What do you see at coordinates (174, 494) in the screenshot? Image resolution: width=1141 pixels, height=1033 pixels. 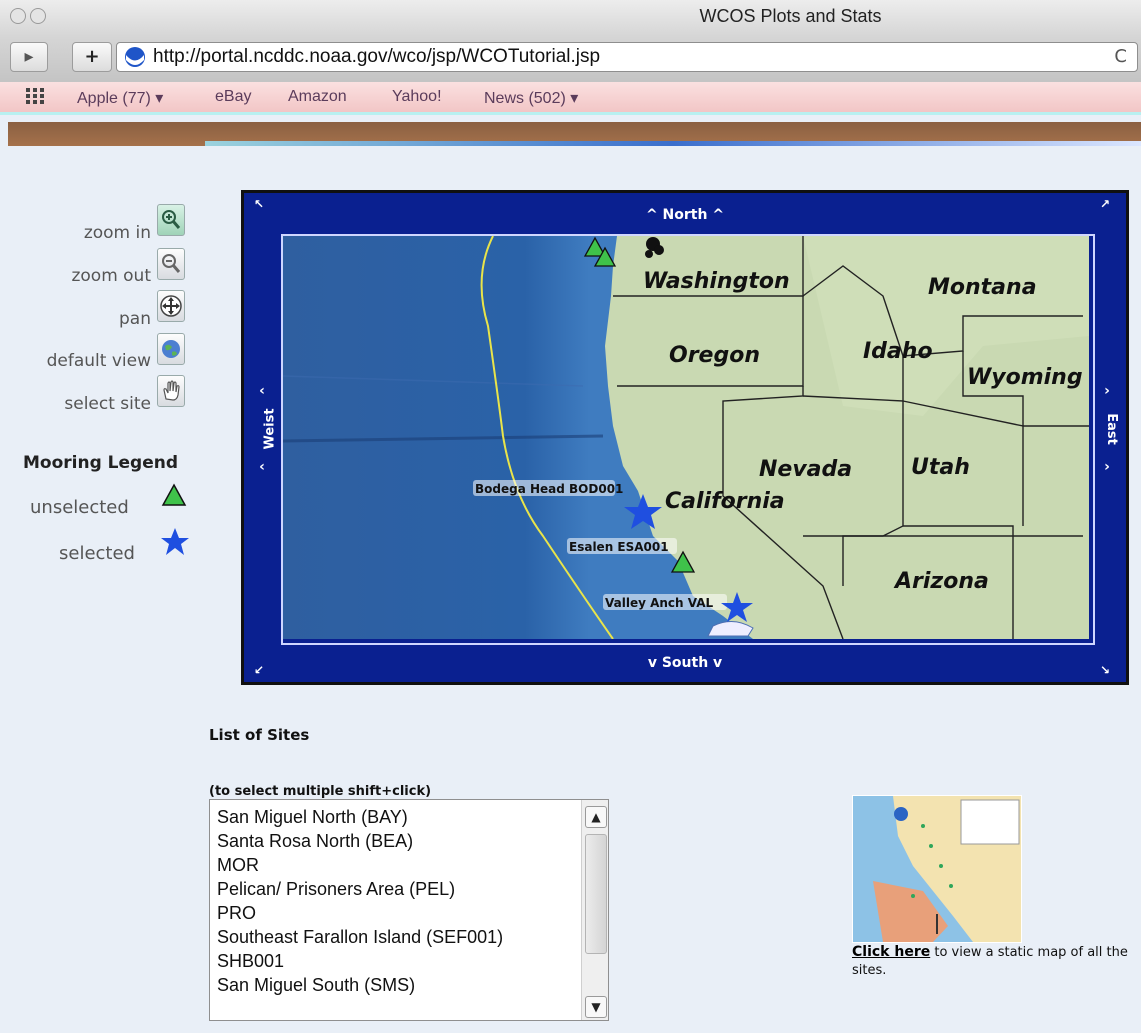 I see `unselected-triangle-icon` at bounding box center [174, 494].